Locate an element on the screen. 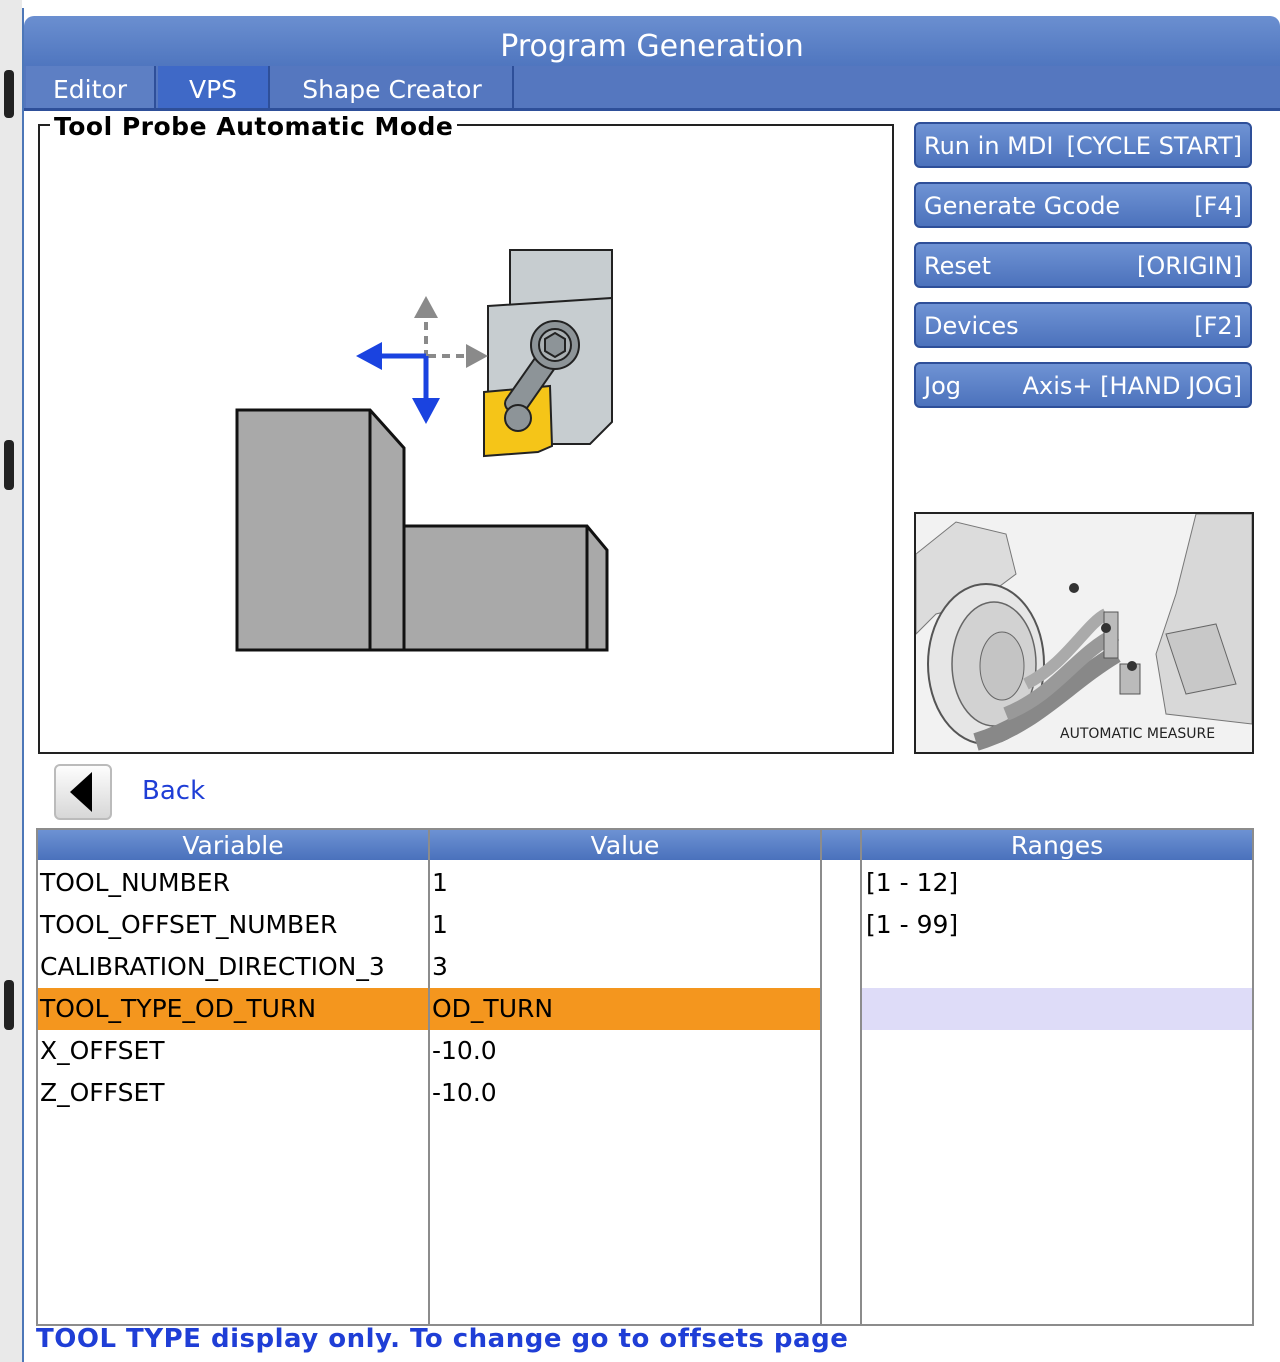 Image resolution: width=1280 pixels, height=1362 pixels. machine-illustration is located at coordinates (1084, 632).